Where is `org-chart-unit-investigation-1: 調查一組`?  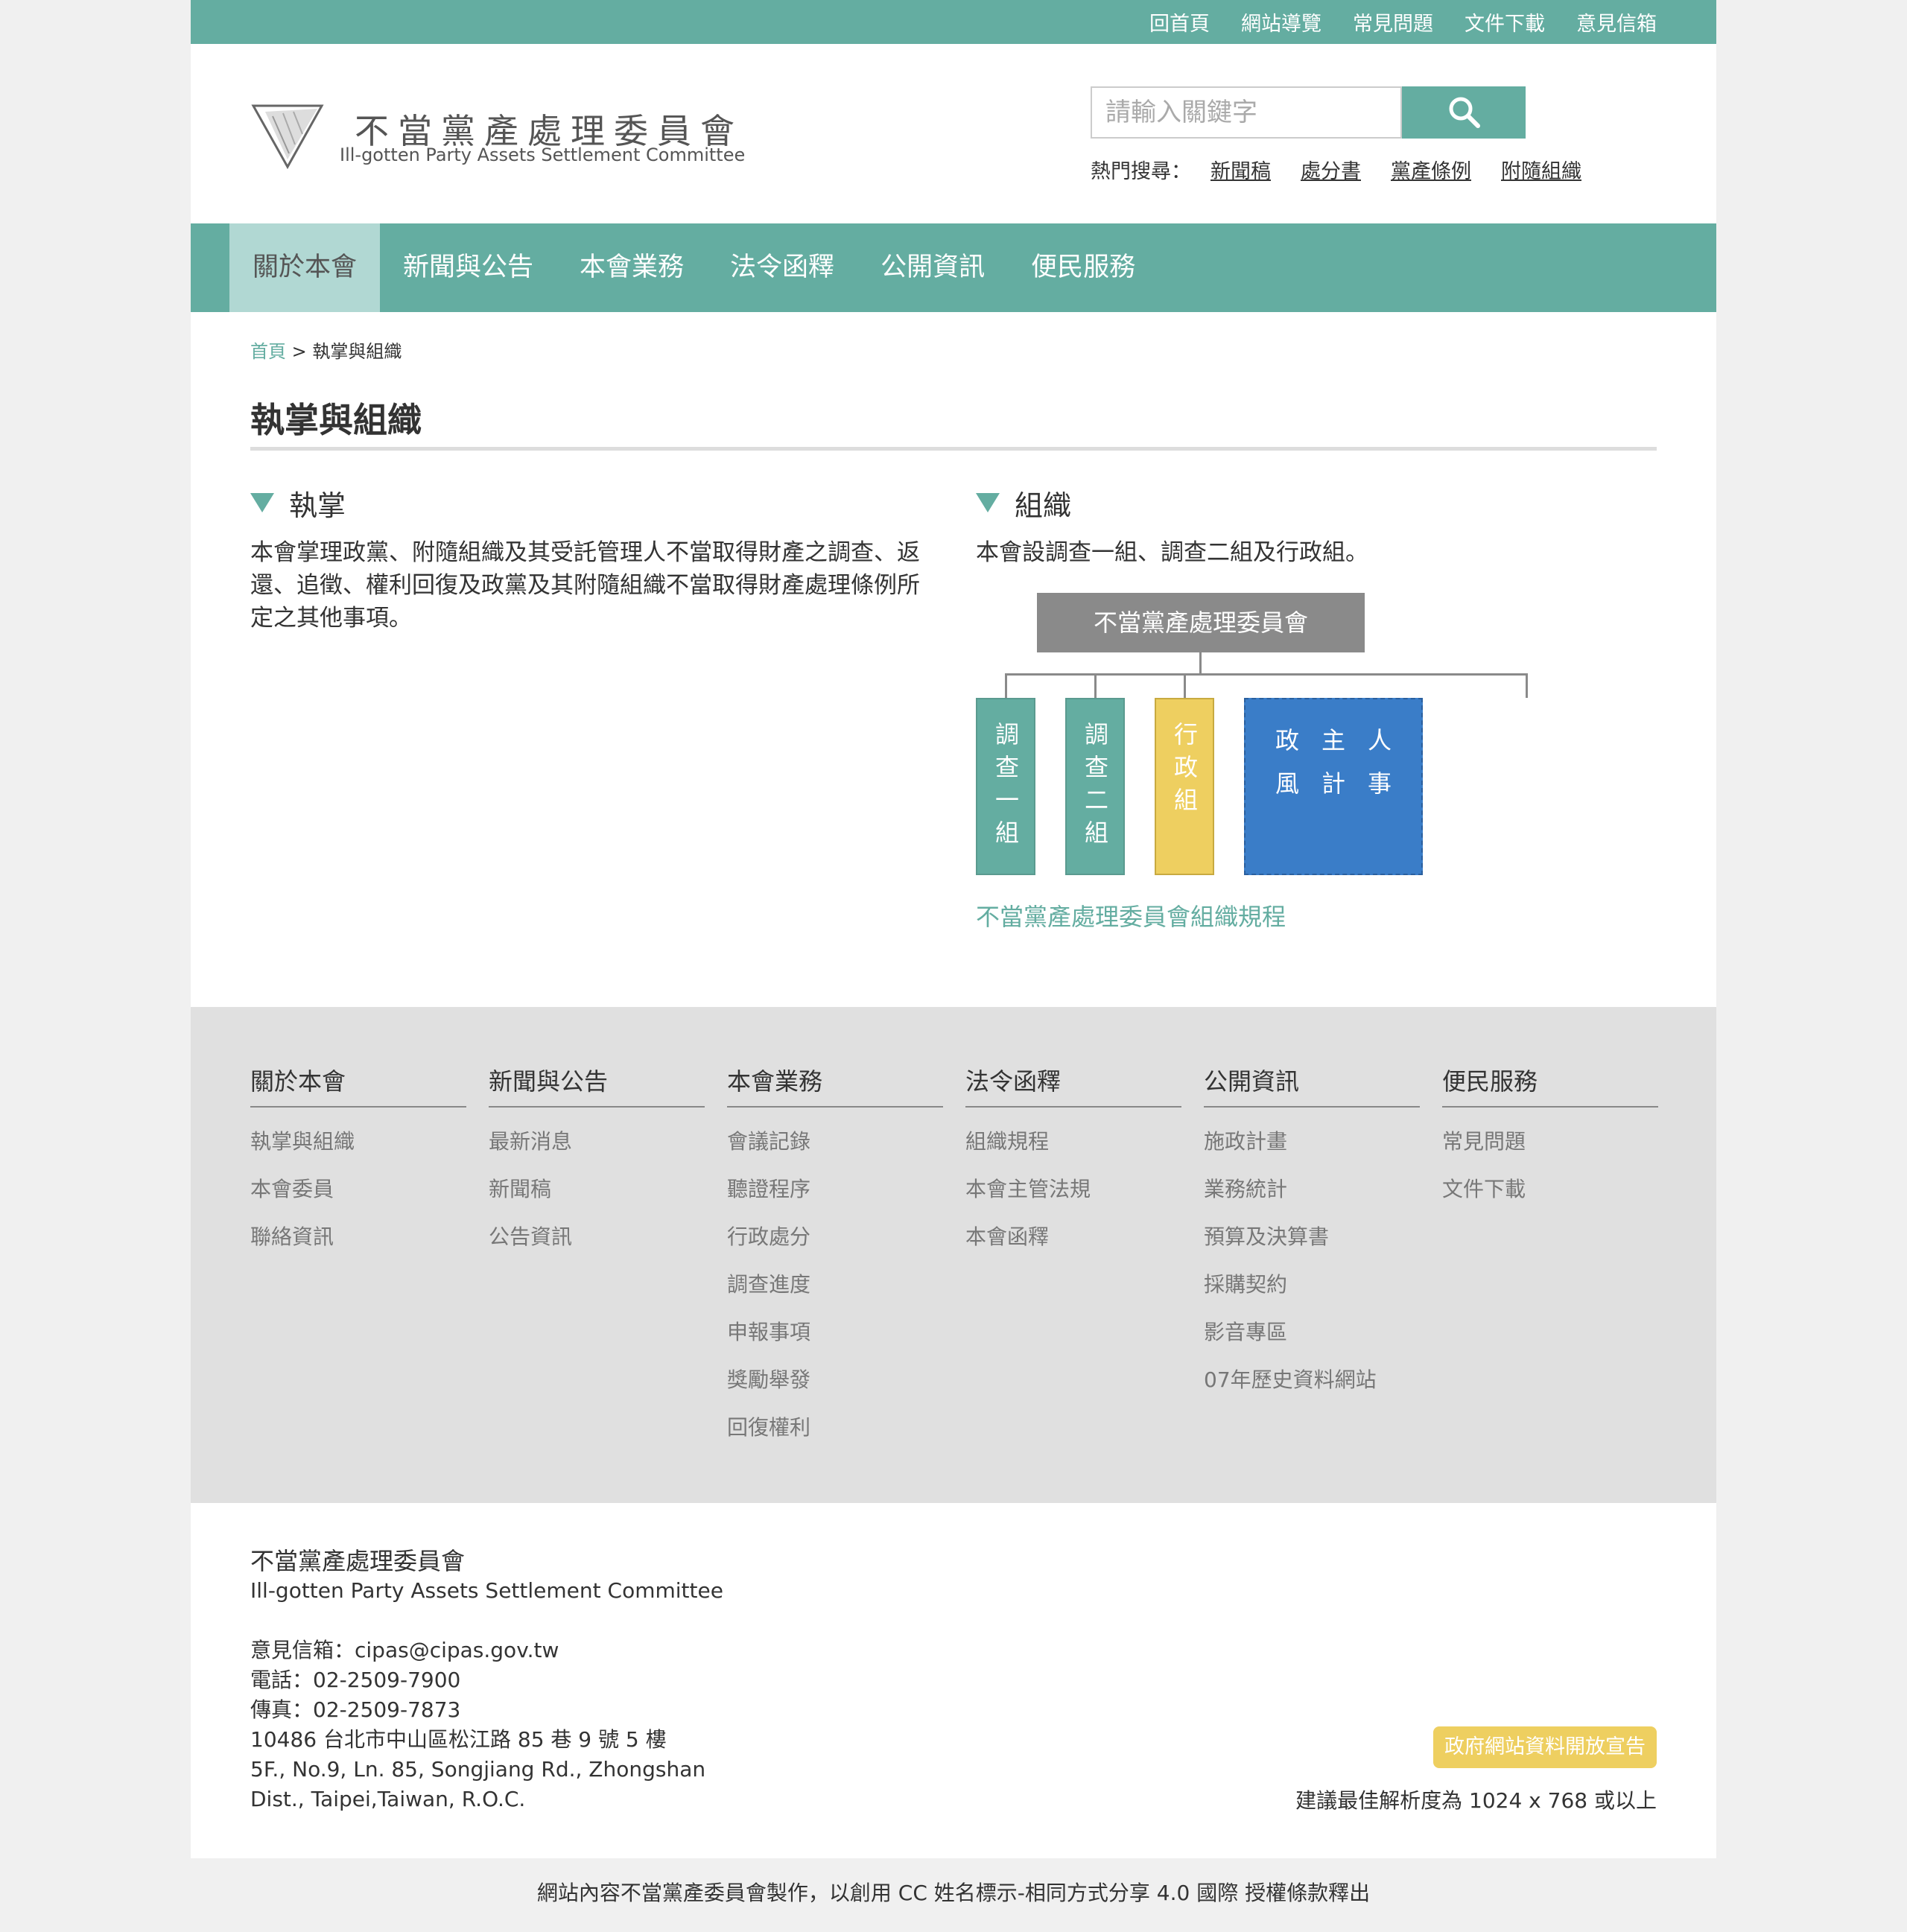 org-chart-unit-investigation-1: 調查一組 is located at coordinates (1005, 786).